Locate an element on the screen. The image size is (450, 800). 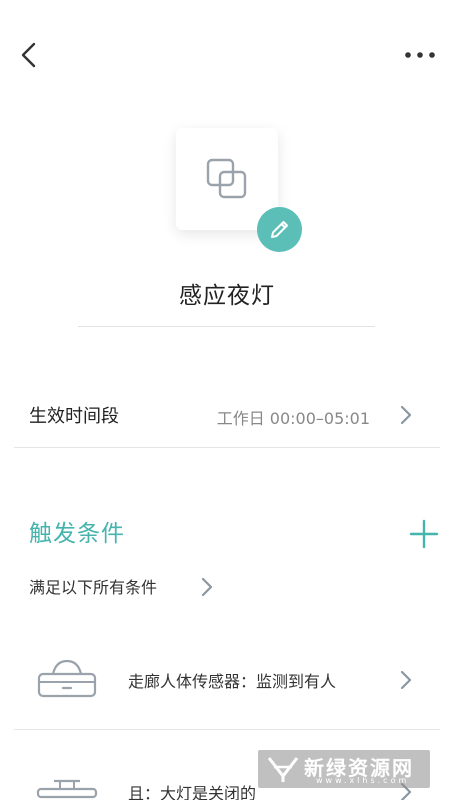
scene-squares-icon is located at coordinates (226, 178).